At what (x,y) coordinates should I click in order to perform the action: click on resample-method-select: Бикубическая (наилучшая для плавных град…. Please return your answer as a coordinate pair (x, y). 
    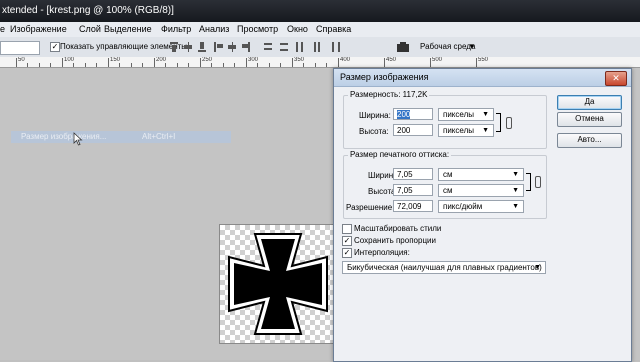
    Looking at the image, I should click on (444, 267).